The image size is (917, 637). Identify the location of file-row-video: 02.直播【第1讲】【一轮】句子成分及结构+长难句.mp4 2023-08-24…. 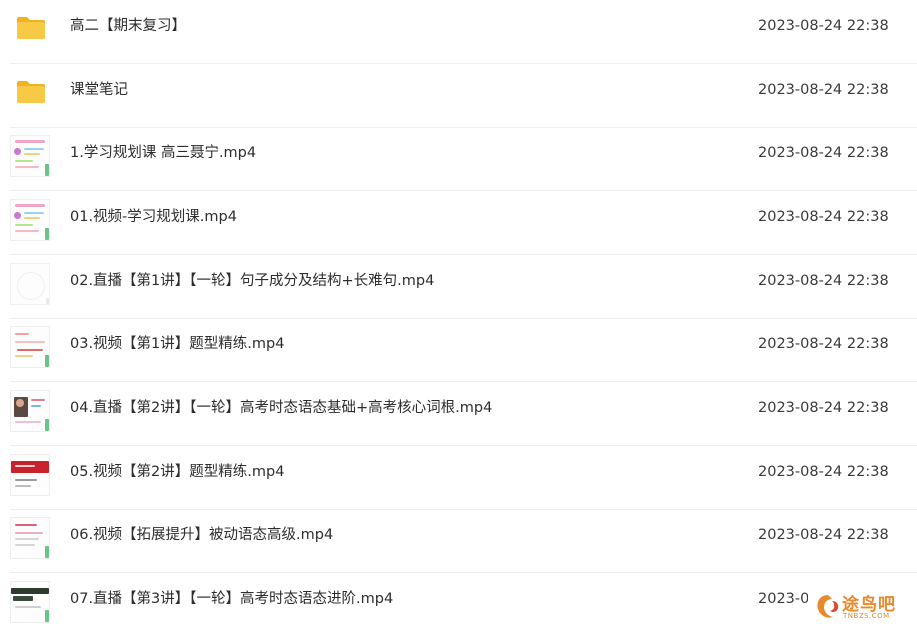
(458, 287).